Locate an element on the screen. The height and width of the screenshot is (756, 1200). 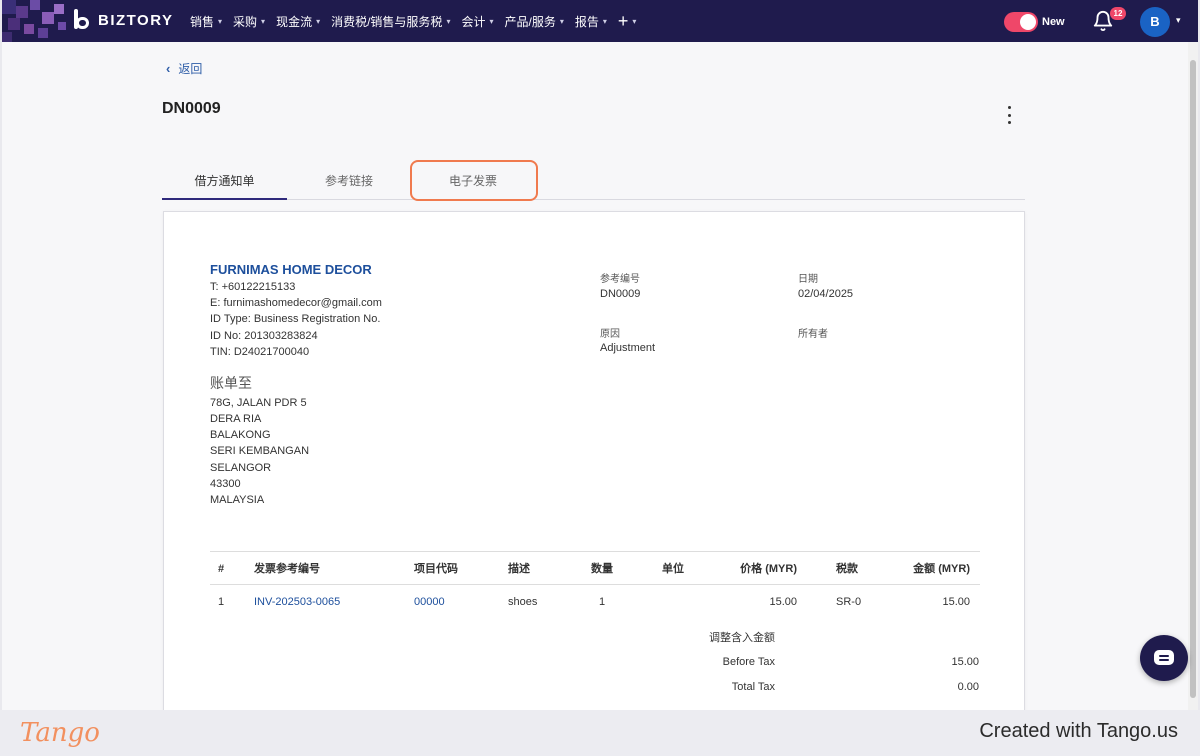
new-ui-toggle is located at coordinates (1021, 22).